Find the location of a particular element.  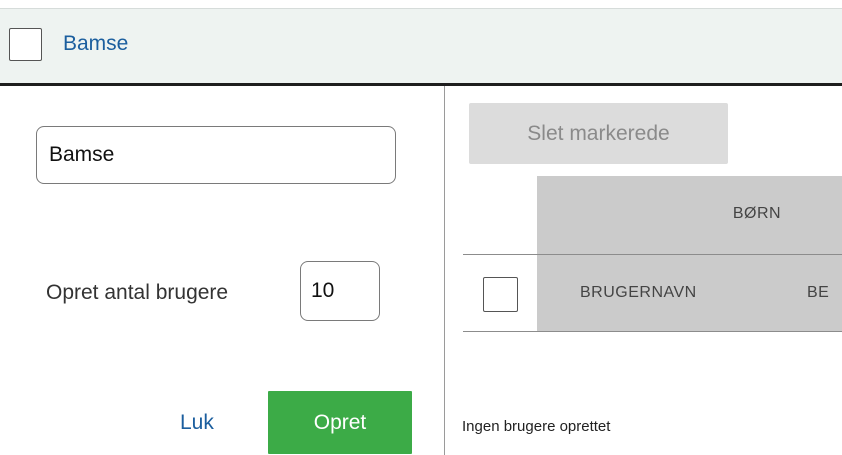

user-count-input is located at coordinates (340, 291).